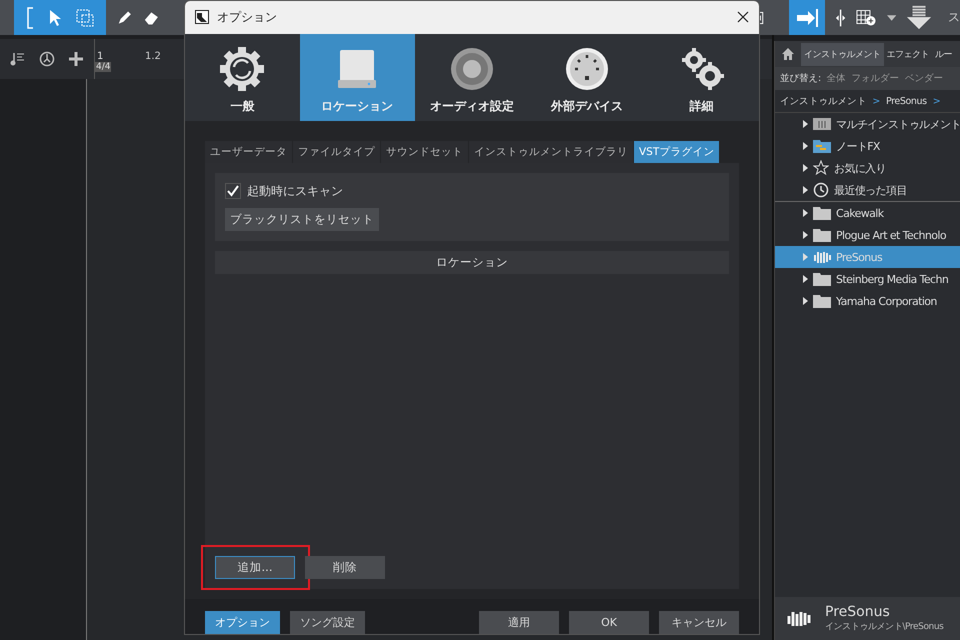 The width and height of the screenshot is (960, 640). I want to click on window-title: オプション, so click(247, 17).